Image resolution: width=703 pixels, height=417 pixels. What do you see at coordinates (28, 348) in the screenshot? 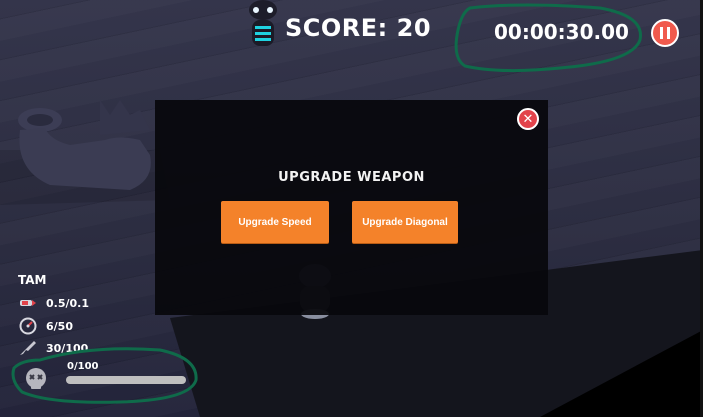
I see `rifle-icon` at bounding box center [28, 348].